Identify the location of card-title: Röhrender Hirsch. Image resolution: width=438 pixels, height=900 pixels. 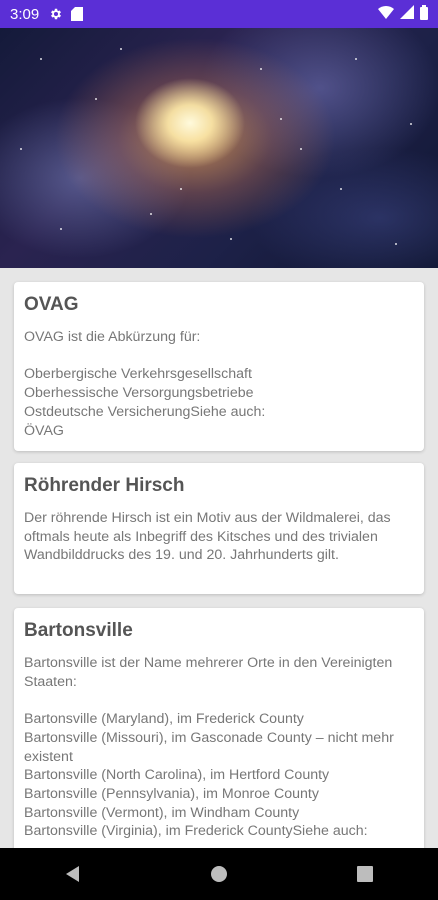
(104, 485).